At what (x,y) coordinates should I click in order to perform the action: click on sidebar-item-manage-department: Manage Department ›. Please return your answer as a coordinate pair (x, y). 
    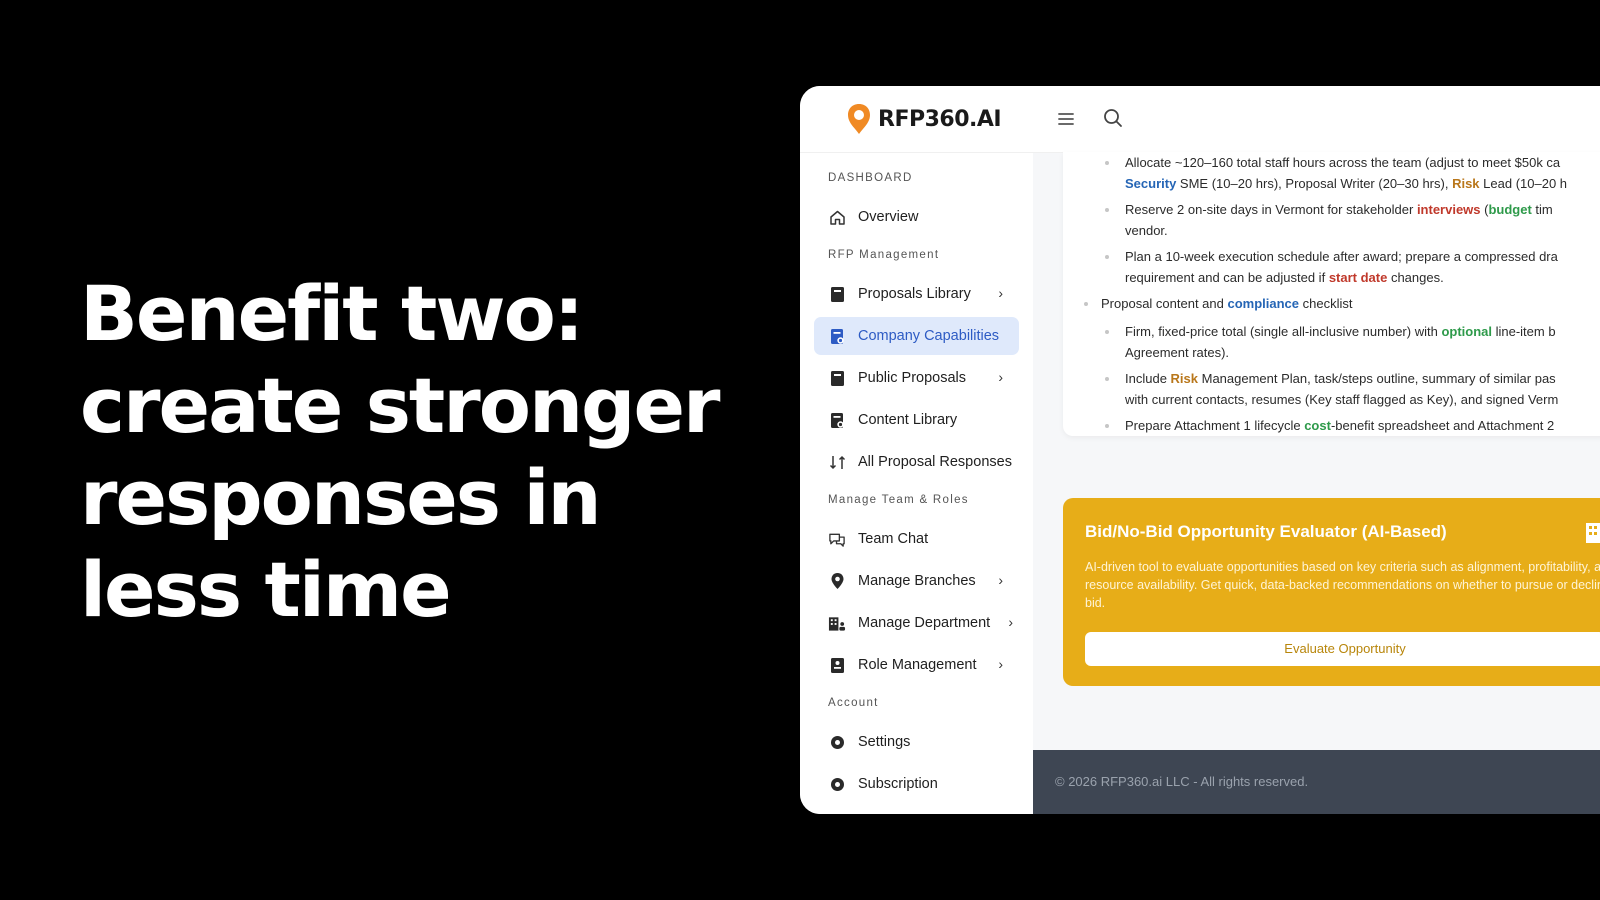
    Looking at the image, I should click on (916, 623).